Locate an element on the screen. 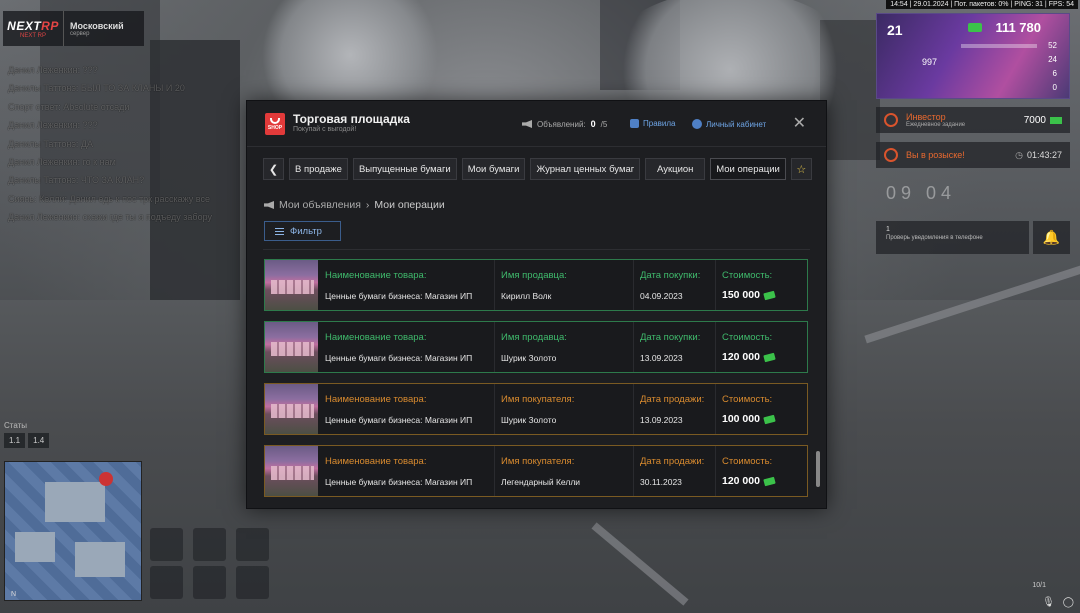 This screenshot has width=1080, height=613. ads-counter: Объявлений: 0 /5 is located at coordinates (564, 124).